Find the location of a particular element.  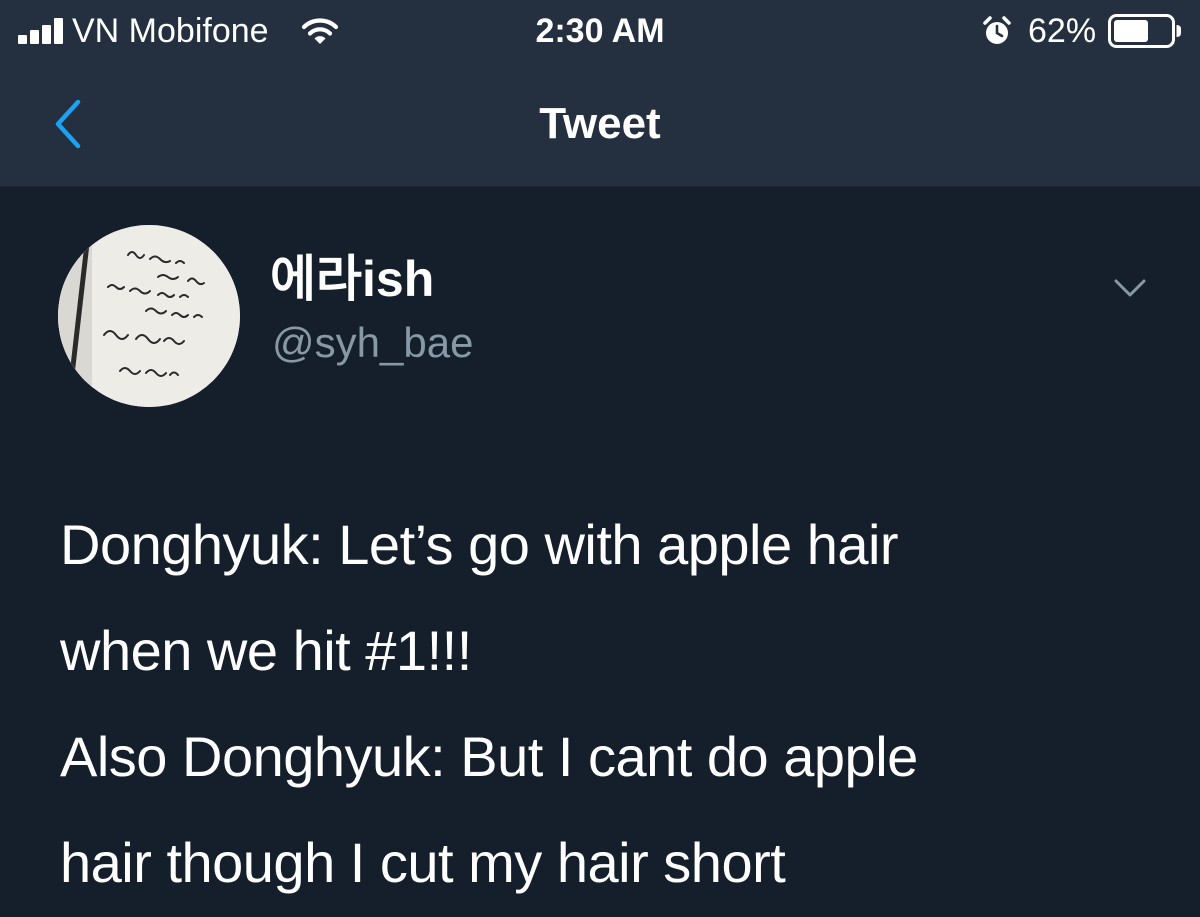

page-title: Tweet is located at coordinates (600, 123).